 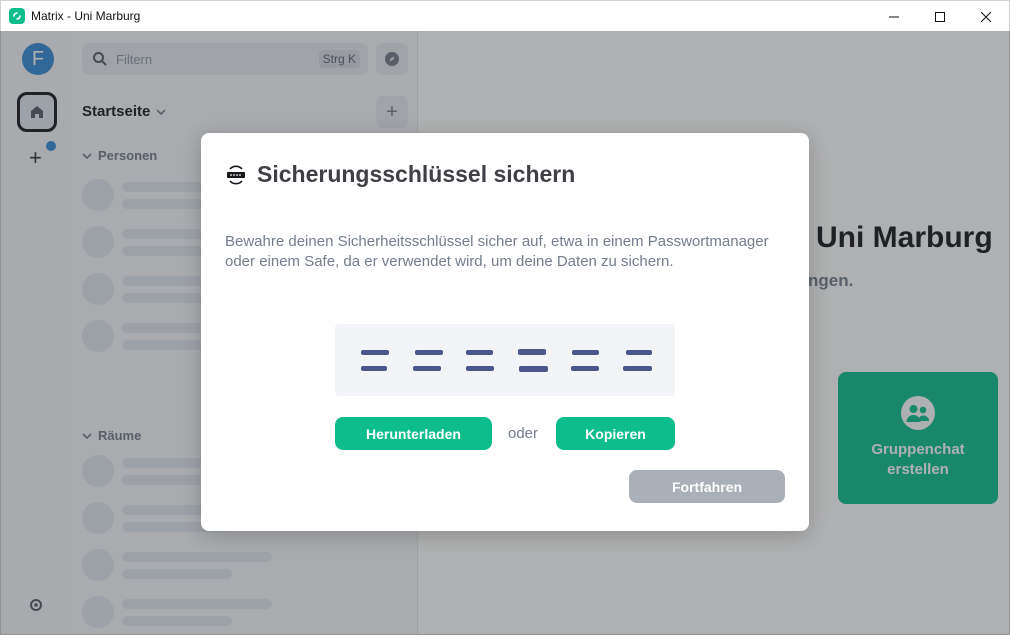 I want to click on maximize-icon, so click(x=940, y=16).